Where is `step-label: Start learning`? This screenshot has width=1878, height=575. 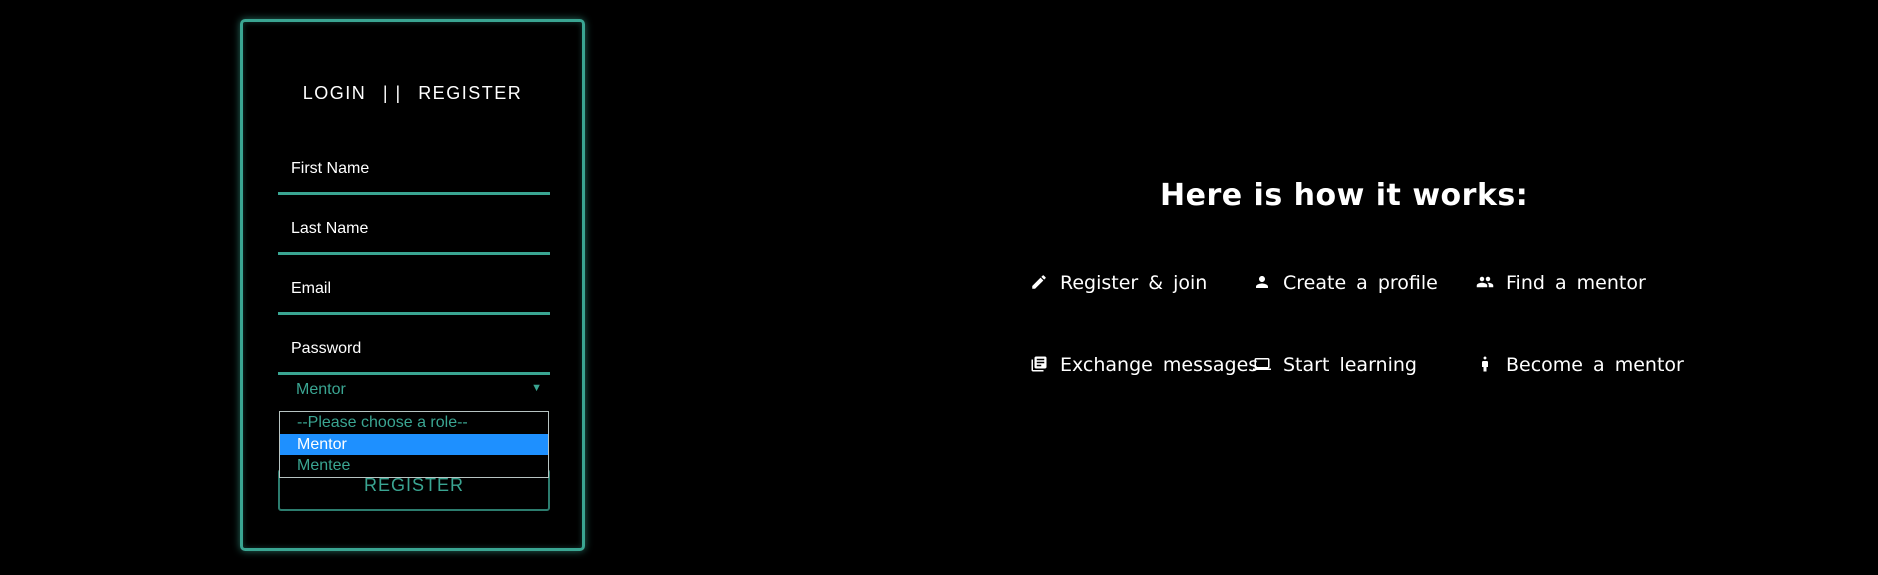 step-label: Start learning is located at coordinates (1350, 365).